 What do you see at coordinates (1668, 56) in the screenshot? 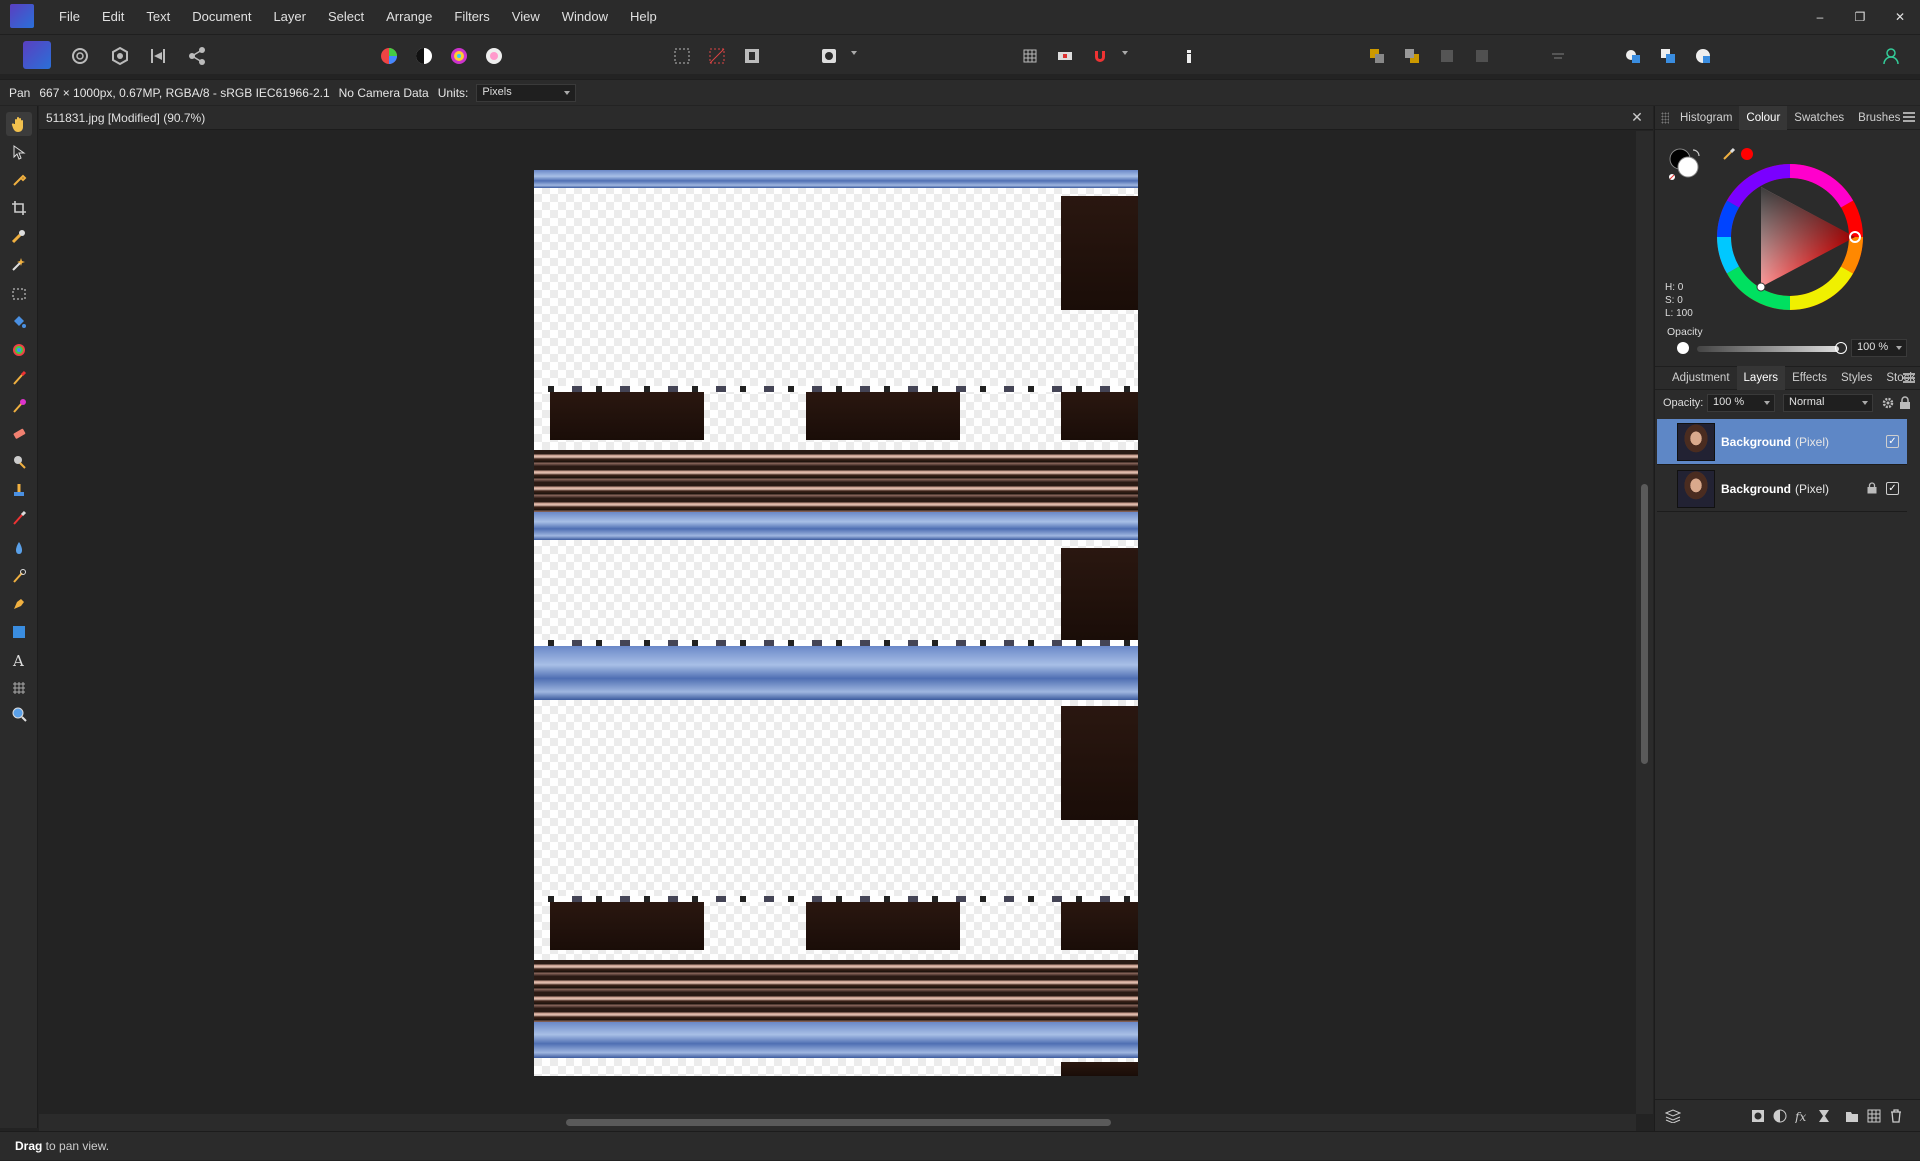
I see `boolean-subtract-icon` at bounding box center [1668, 56].